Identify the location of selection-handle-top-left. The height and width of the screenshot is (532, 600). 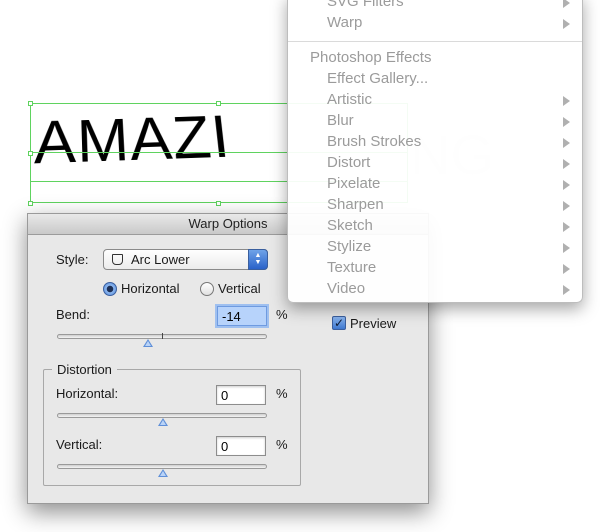
(30, 103).